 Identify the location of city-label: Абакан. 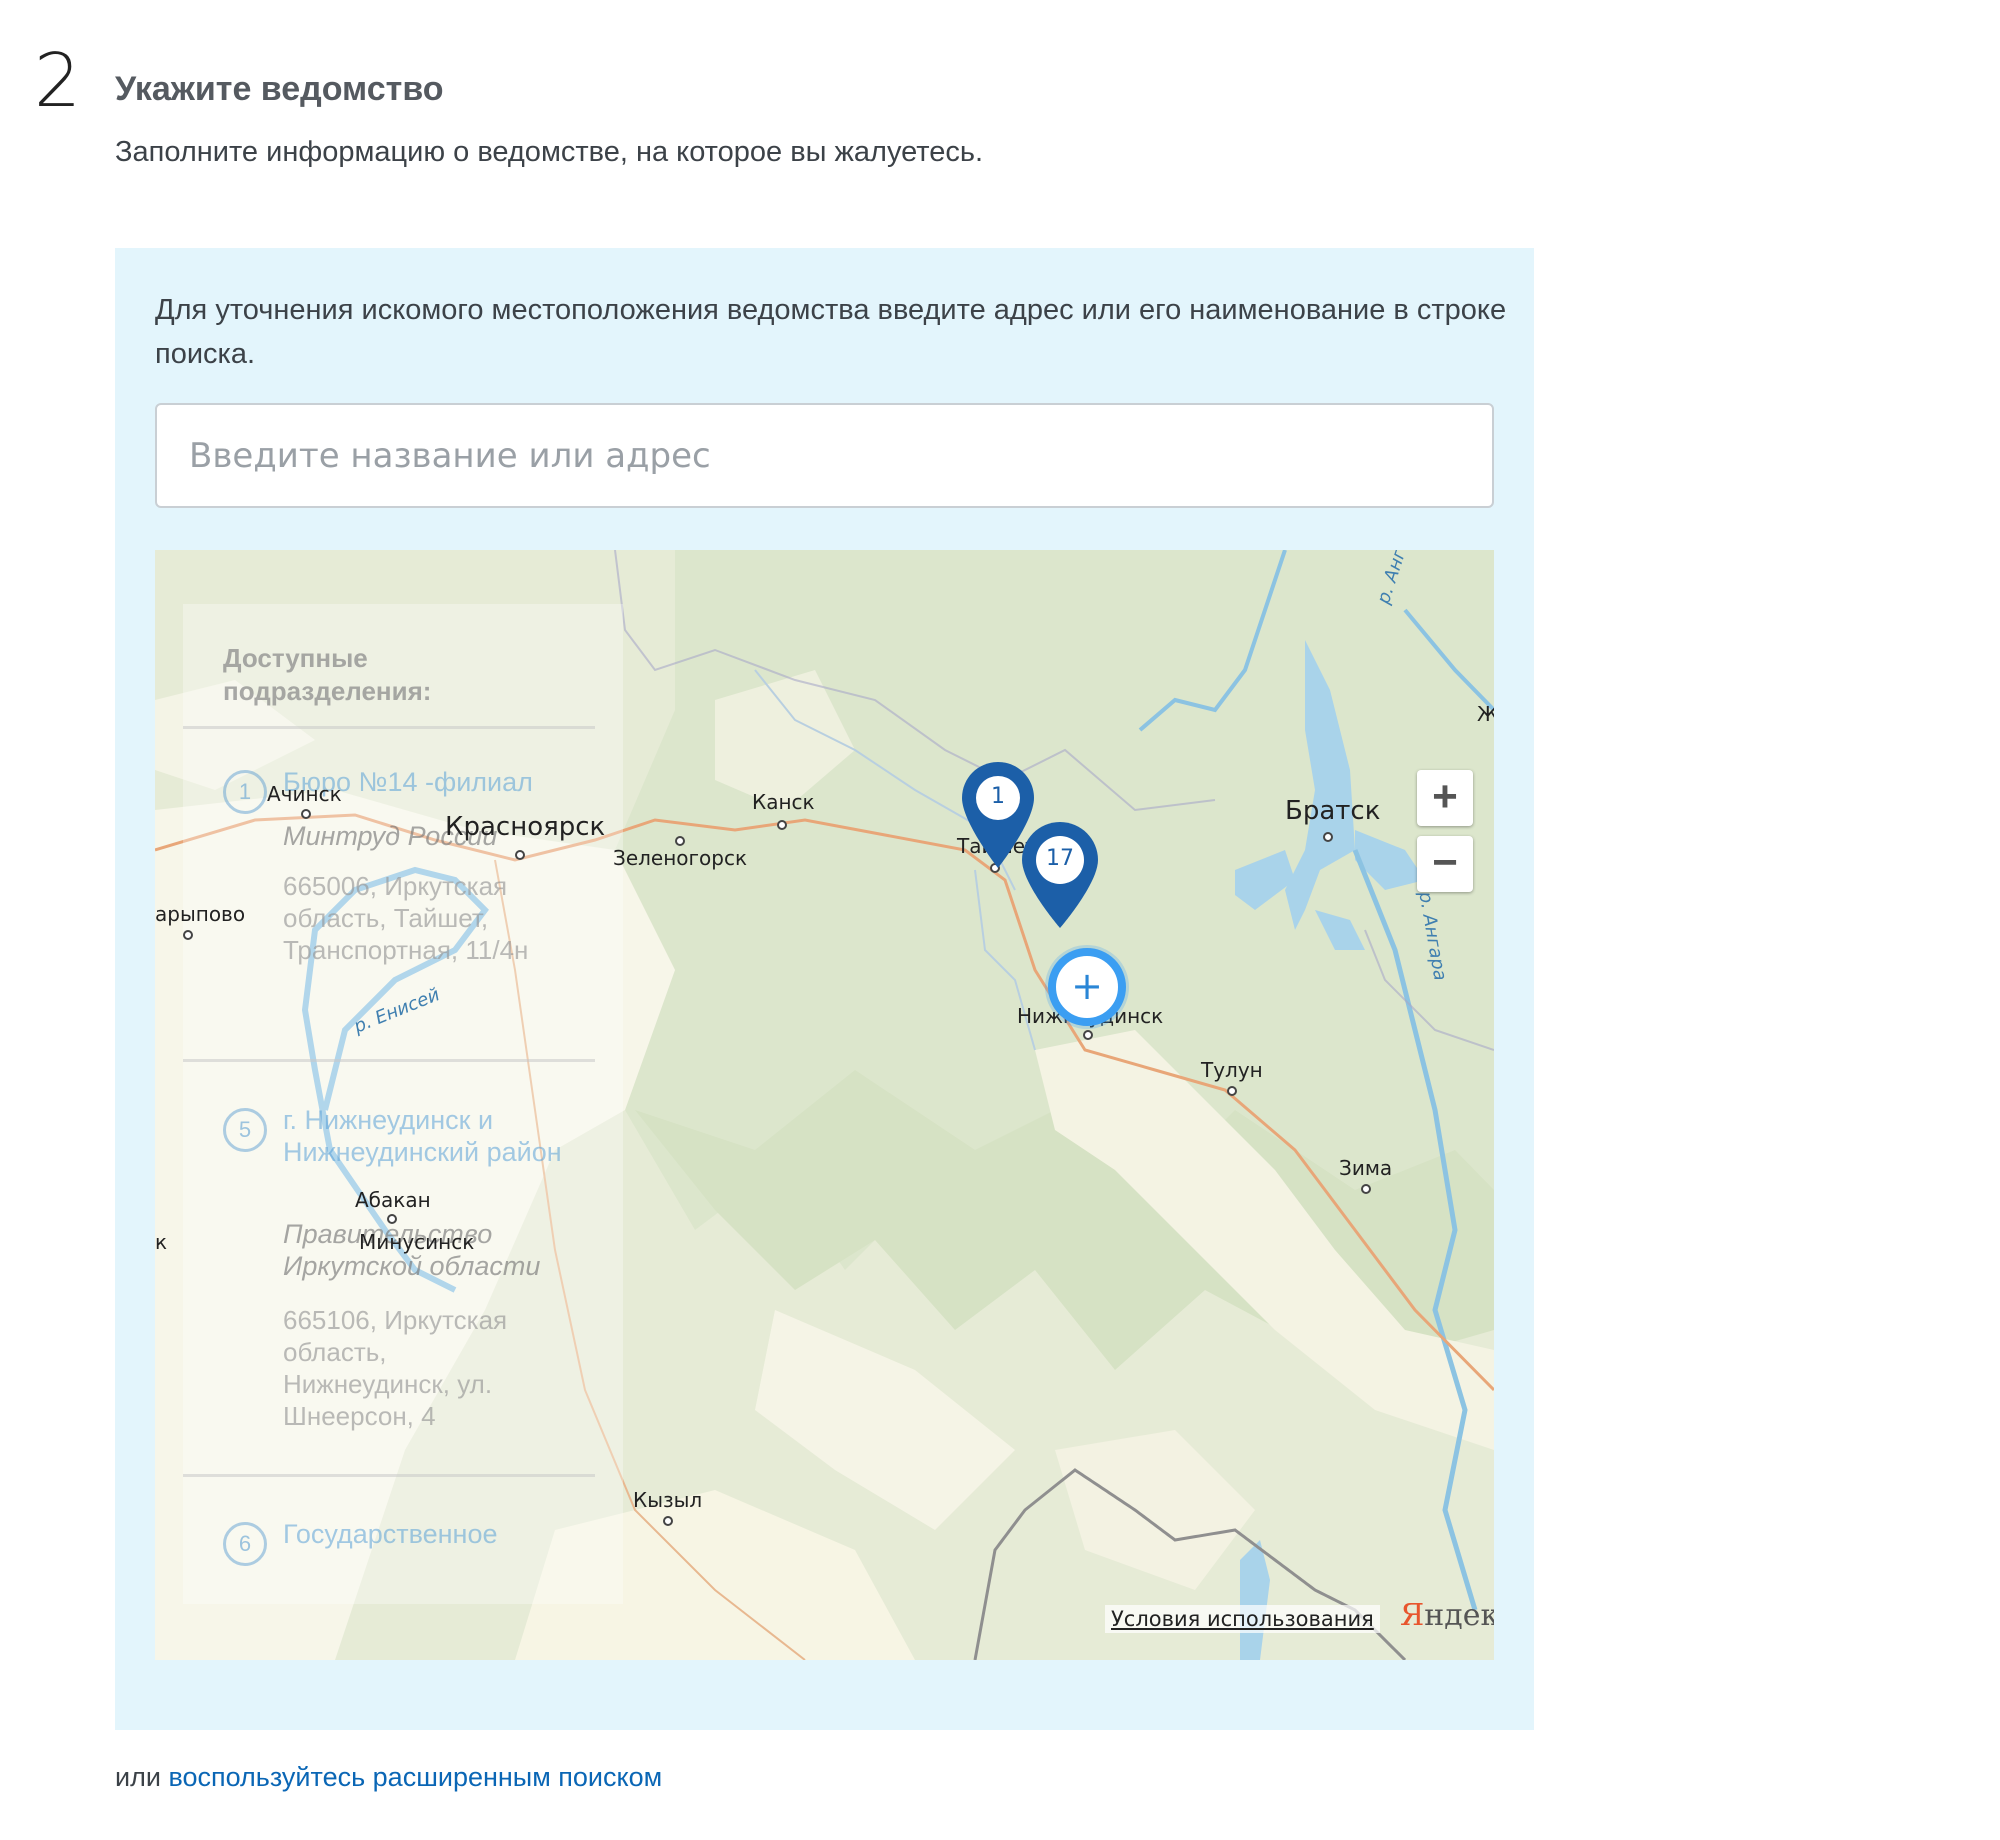
(393, 1200).